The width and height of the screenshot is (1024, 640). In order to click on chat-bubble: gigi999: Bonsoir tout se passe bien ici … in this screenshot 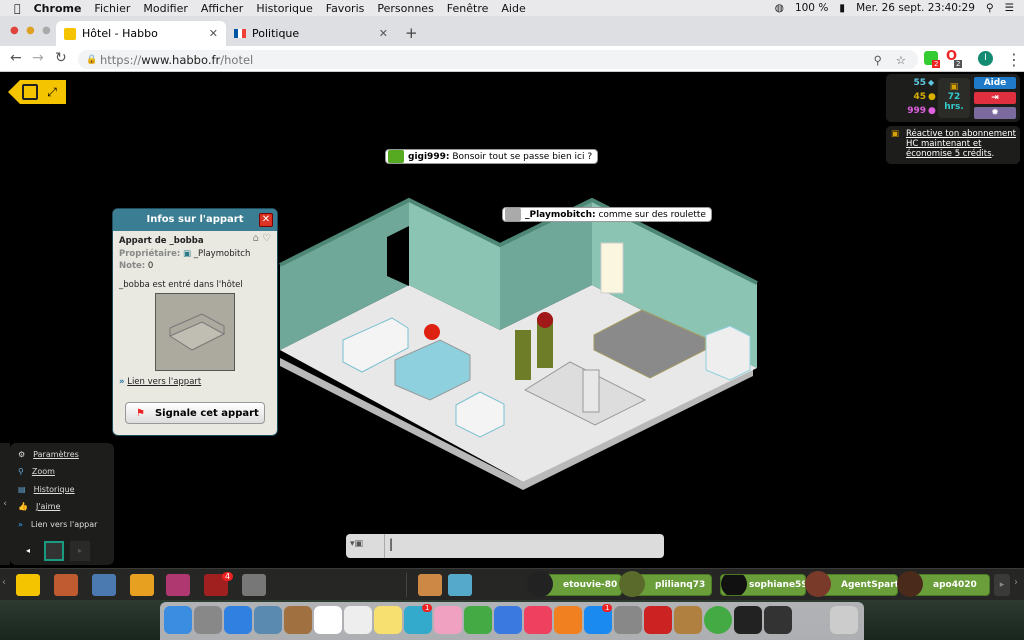, I will do `click(492, 156)`.